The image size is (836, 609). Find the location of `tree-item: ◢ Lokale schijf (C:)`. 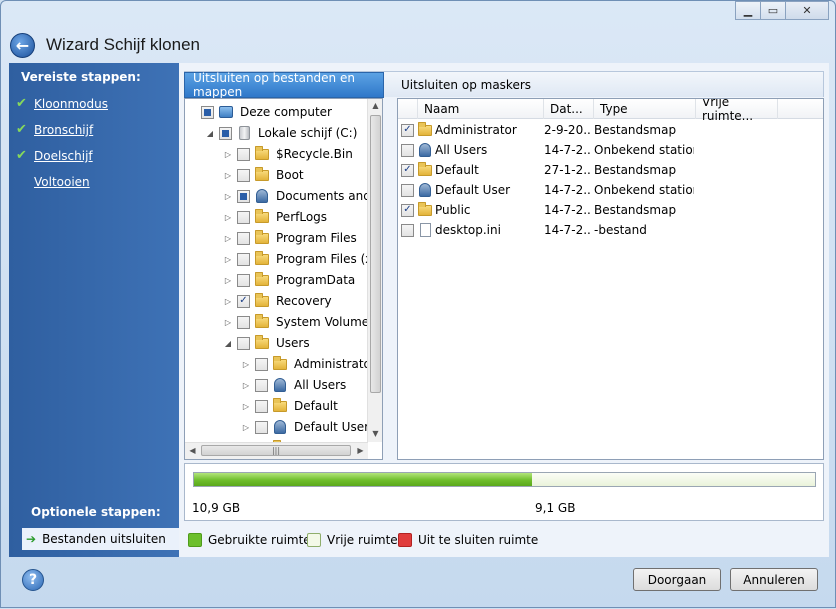

tree-item: ◢ Lokale schijf (C:) is located at coordinates (281, 133).